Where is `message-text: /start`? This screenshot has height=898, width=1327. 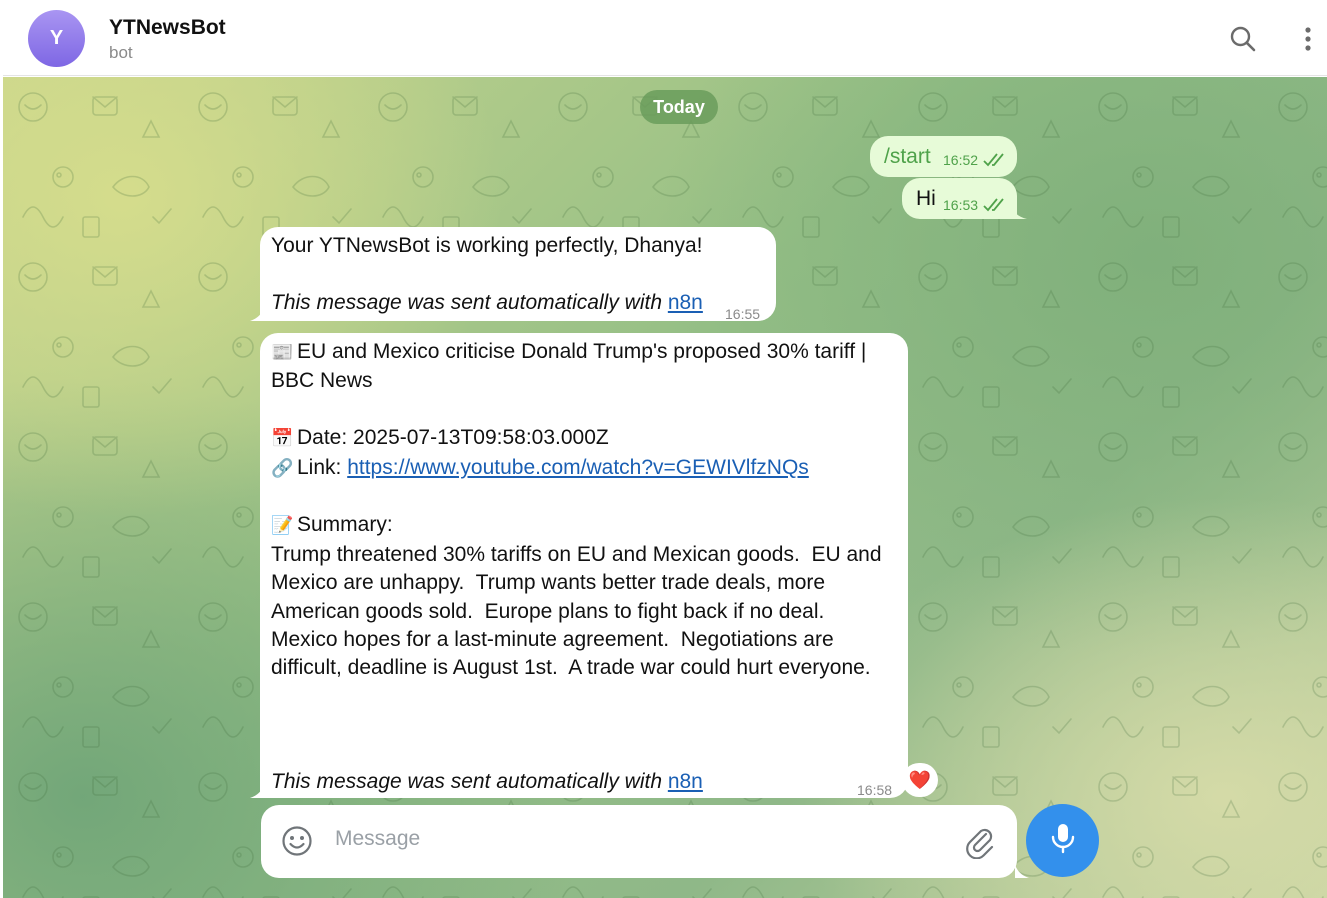 message-text: /start is located at coordinates (907, 157).